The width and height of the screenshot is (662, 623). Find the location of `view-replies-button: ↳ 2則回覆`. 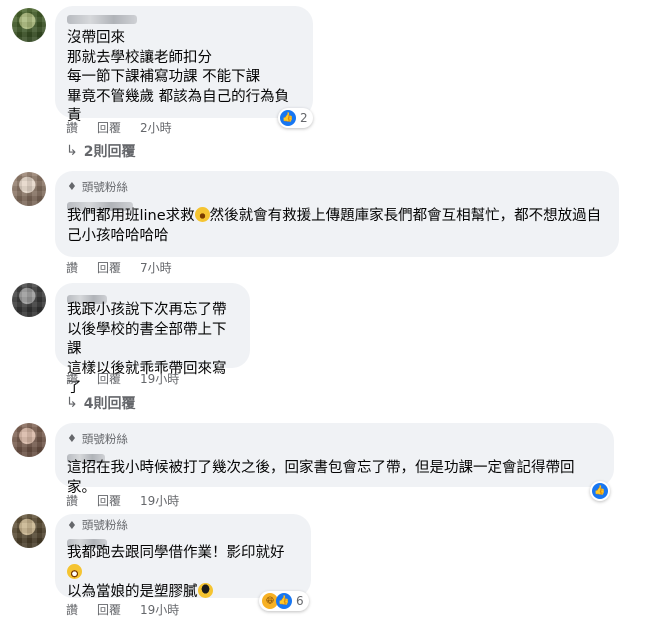

view-replies-button: ↳ 2則回覆 is located at coordinates (100, 151).